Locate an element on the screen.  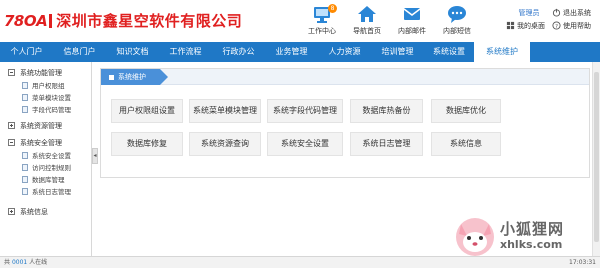
sidebar-group-label: 系统信息 is located at coordinates (34, 211).